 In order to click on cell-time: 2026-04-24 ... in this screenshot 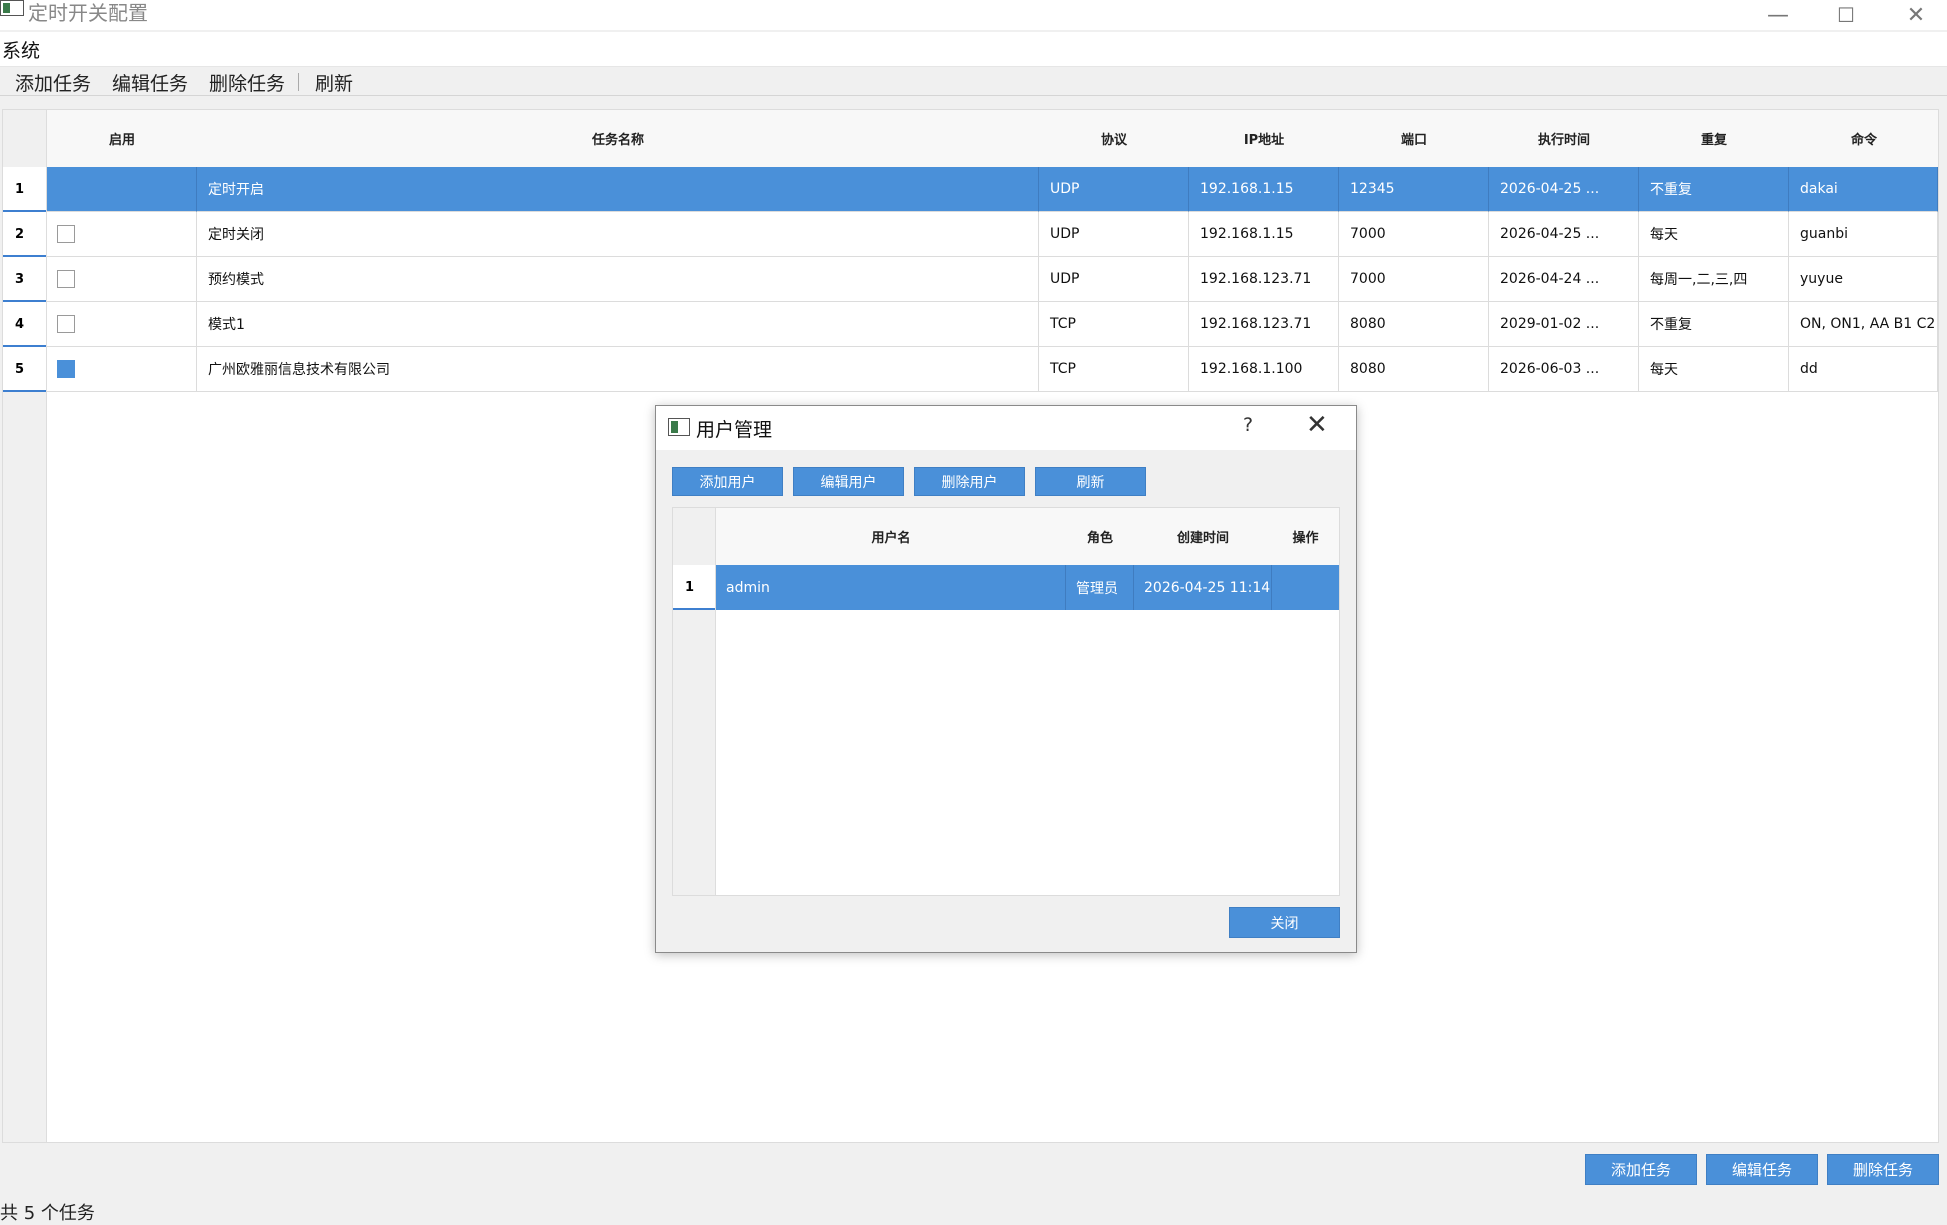, I will do `click(1564, 279)`.